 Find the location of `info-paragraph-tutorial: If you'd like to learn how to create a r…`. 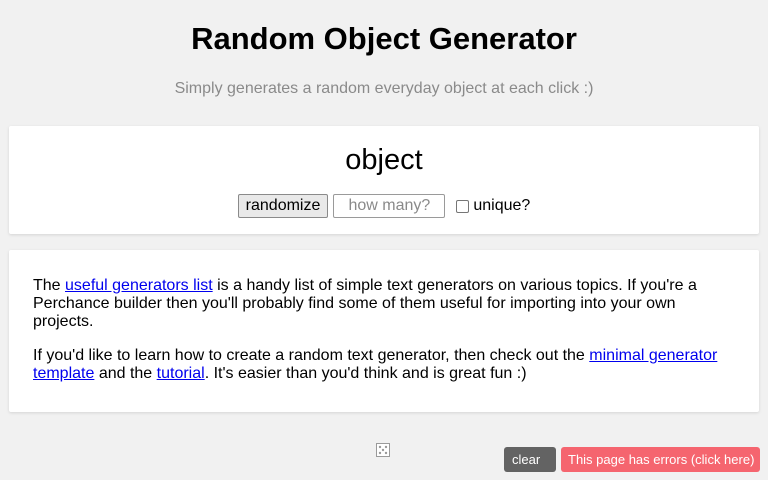

info-paragraph-tutorial: If you'd like to learn how to create a r… is located at coordinates (383, 365).